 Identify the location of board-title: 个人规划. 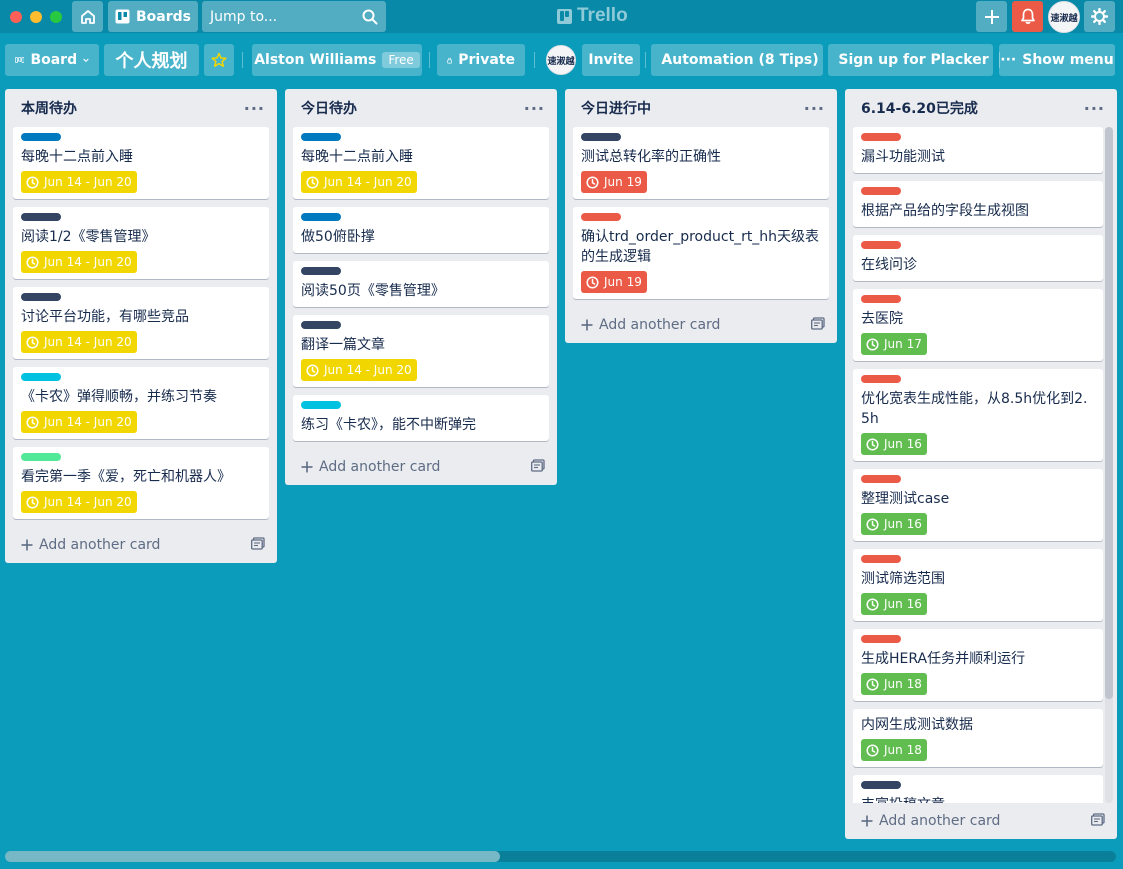
(151, 60).